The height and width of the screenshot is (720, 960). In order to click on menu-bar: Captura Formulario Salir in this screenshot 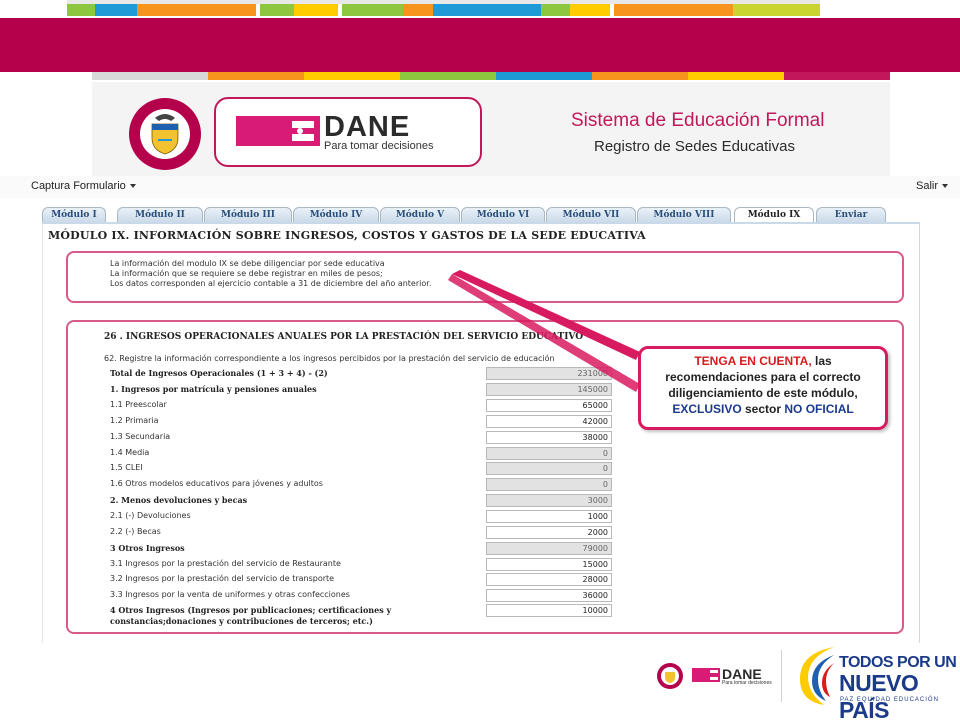, I will do `click(480, 187)`.